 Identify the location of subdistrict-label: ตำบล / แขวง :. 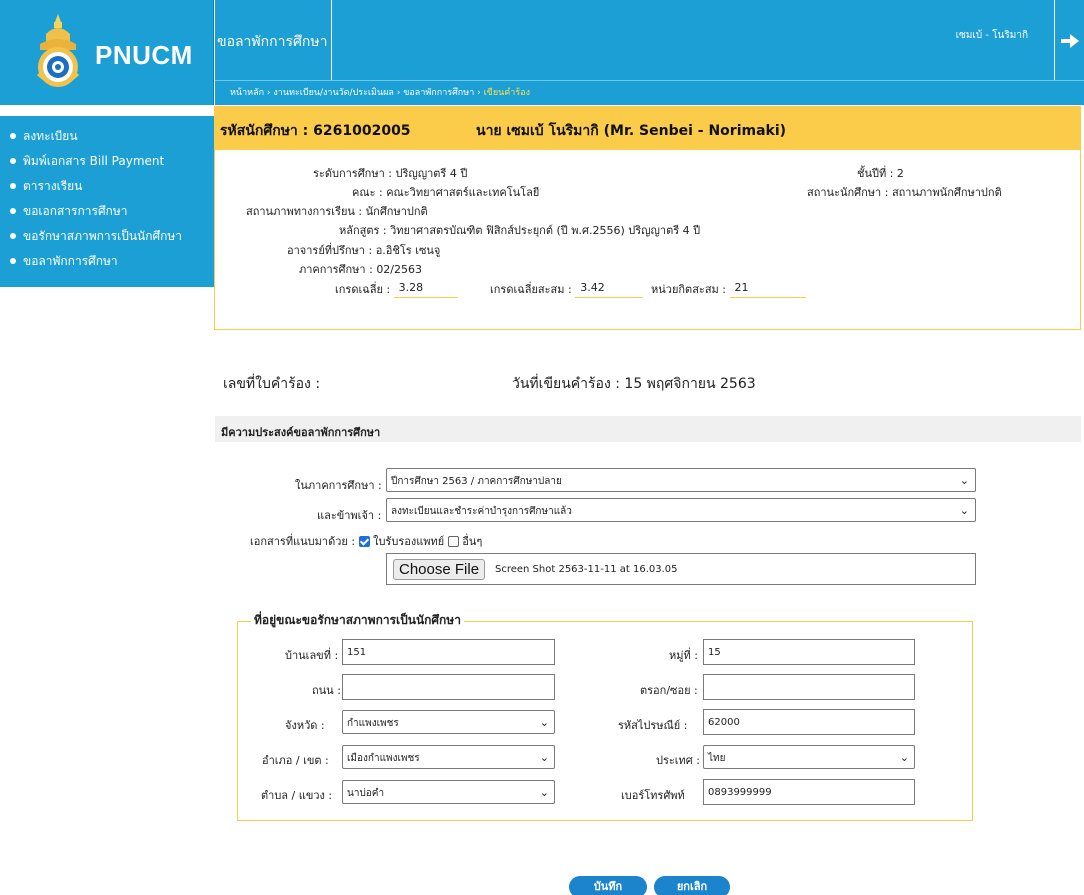
(297, 795).